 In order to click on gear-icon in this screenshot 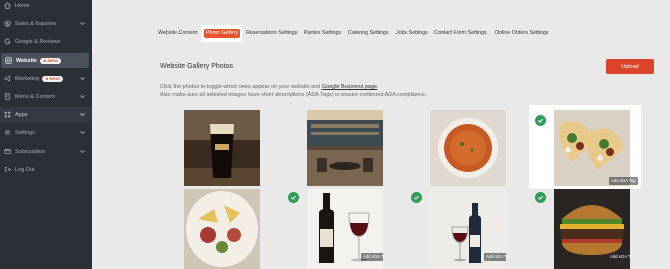, I will do `click(7, 132)`.